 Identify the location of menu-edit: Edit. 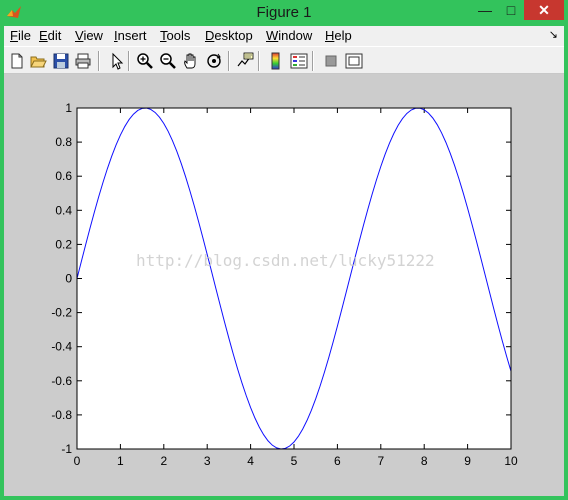
(50, 35).